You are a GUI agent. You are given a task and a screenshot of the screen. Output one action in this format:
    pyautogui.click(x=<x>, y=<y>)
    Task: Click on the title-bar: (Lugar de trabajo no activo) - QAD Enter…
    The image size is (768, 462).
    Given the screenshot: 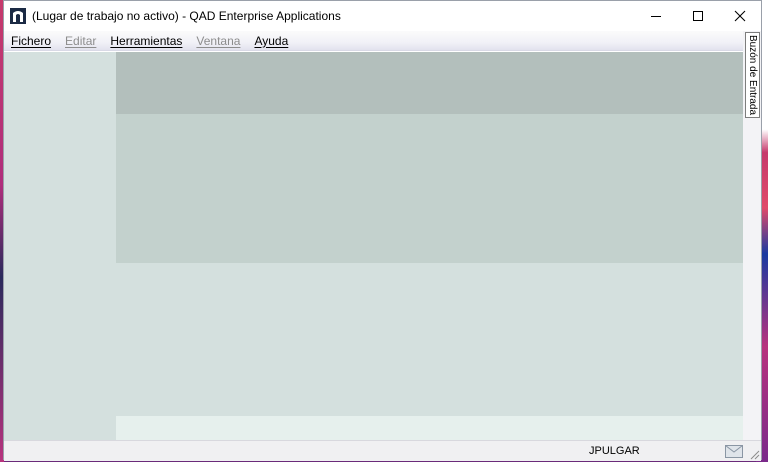 What is the action you would take?
    pyautogui.click(x=382, y=15)
    